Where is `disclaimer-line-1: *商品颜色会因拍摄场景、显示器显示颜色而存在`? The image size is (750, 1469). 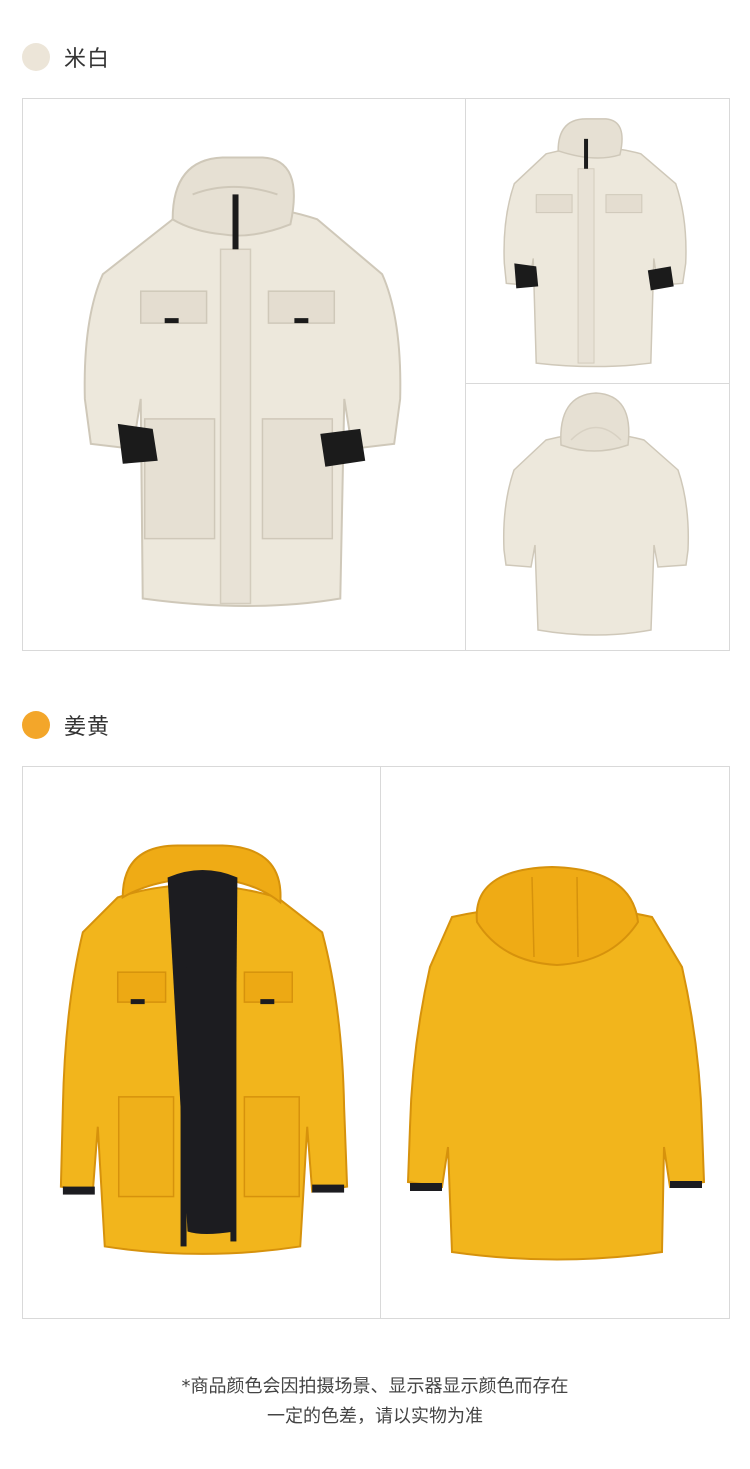
disclaimer-line-1: *商品颜色会因拍摄场景、显示器显示颜色而存在 is located at coordinates (375, 1386).